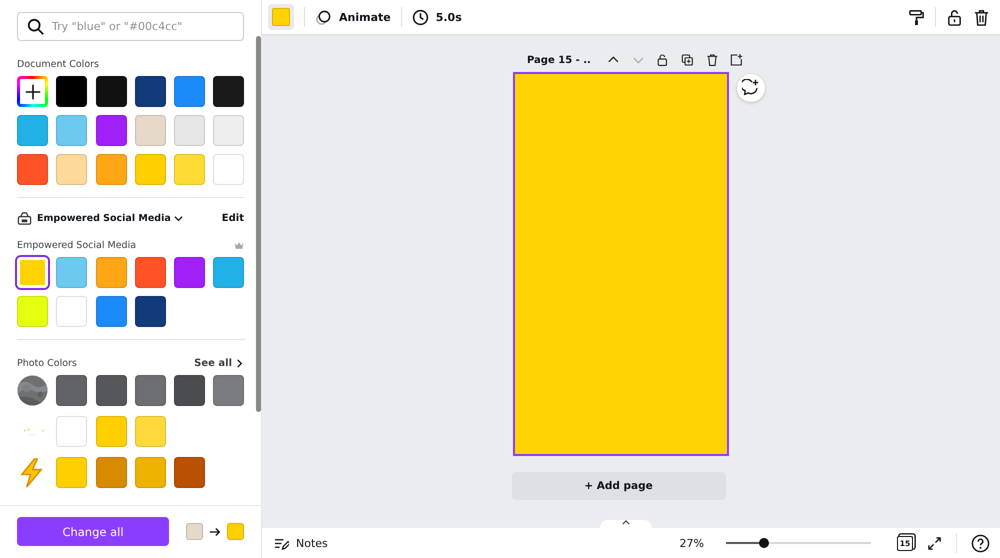  I want to click on duration-button: 5.0s, so click(437, 17).